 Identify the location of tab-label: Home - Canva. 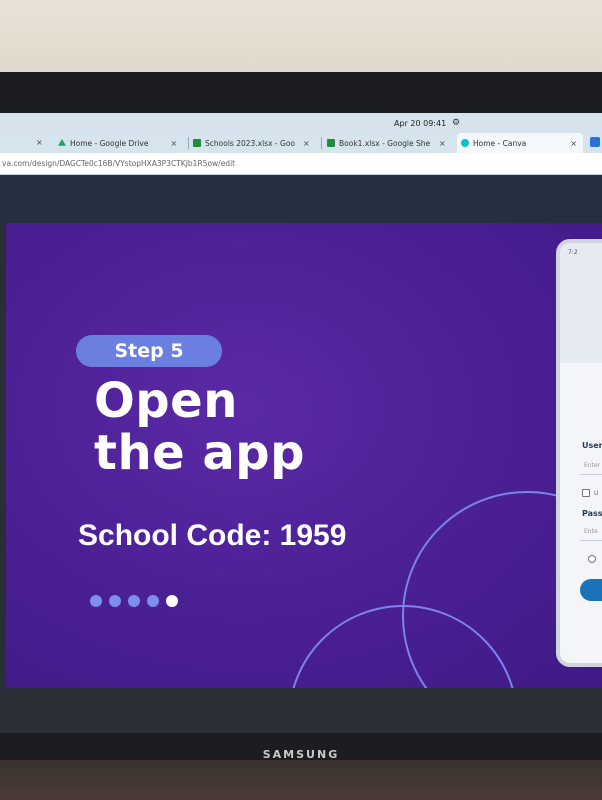
(500, 143).